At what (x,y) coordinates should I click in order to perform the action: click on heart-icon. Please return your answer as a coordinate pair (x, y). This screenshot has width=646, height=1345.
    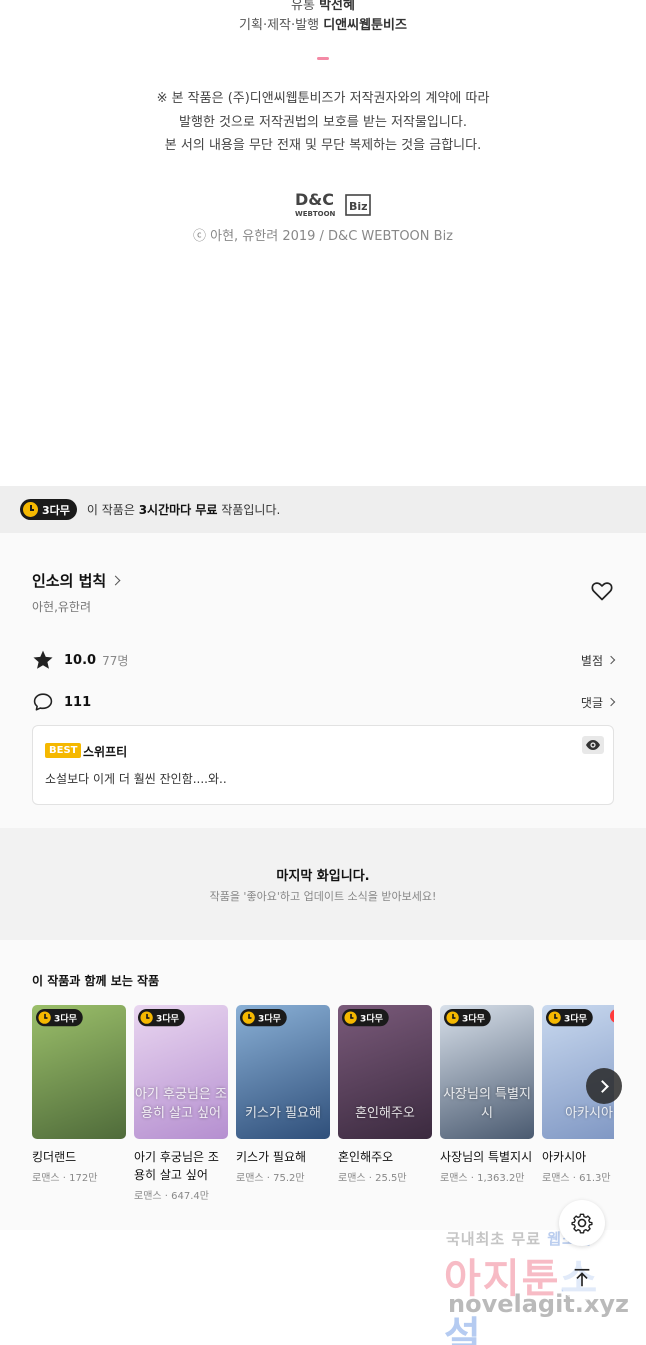
    Looking at the image, I should click on (602, 591).